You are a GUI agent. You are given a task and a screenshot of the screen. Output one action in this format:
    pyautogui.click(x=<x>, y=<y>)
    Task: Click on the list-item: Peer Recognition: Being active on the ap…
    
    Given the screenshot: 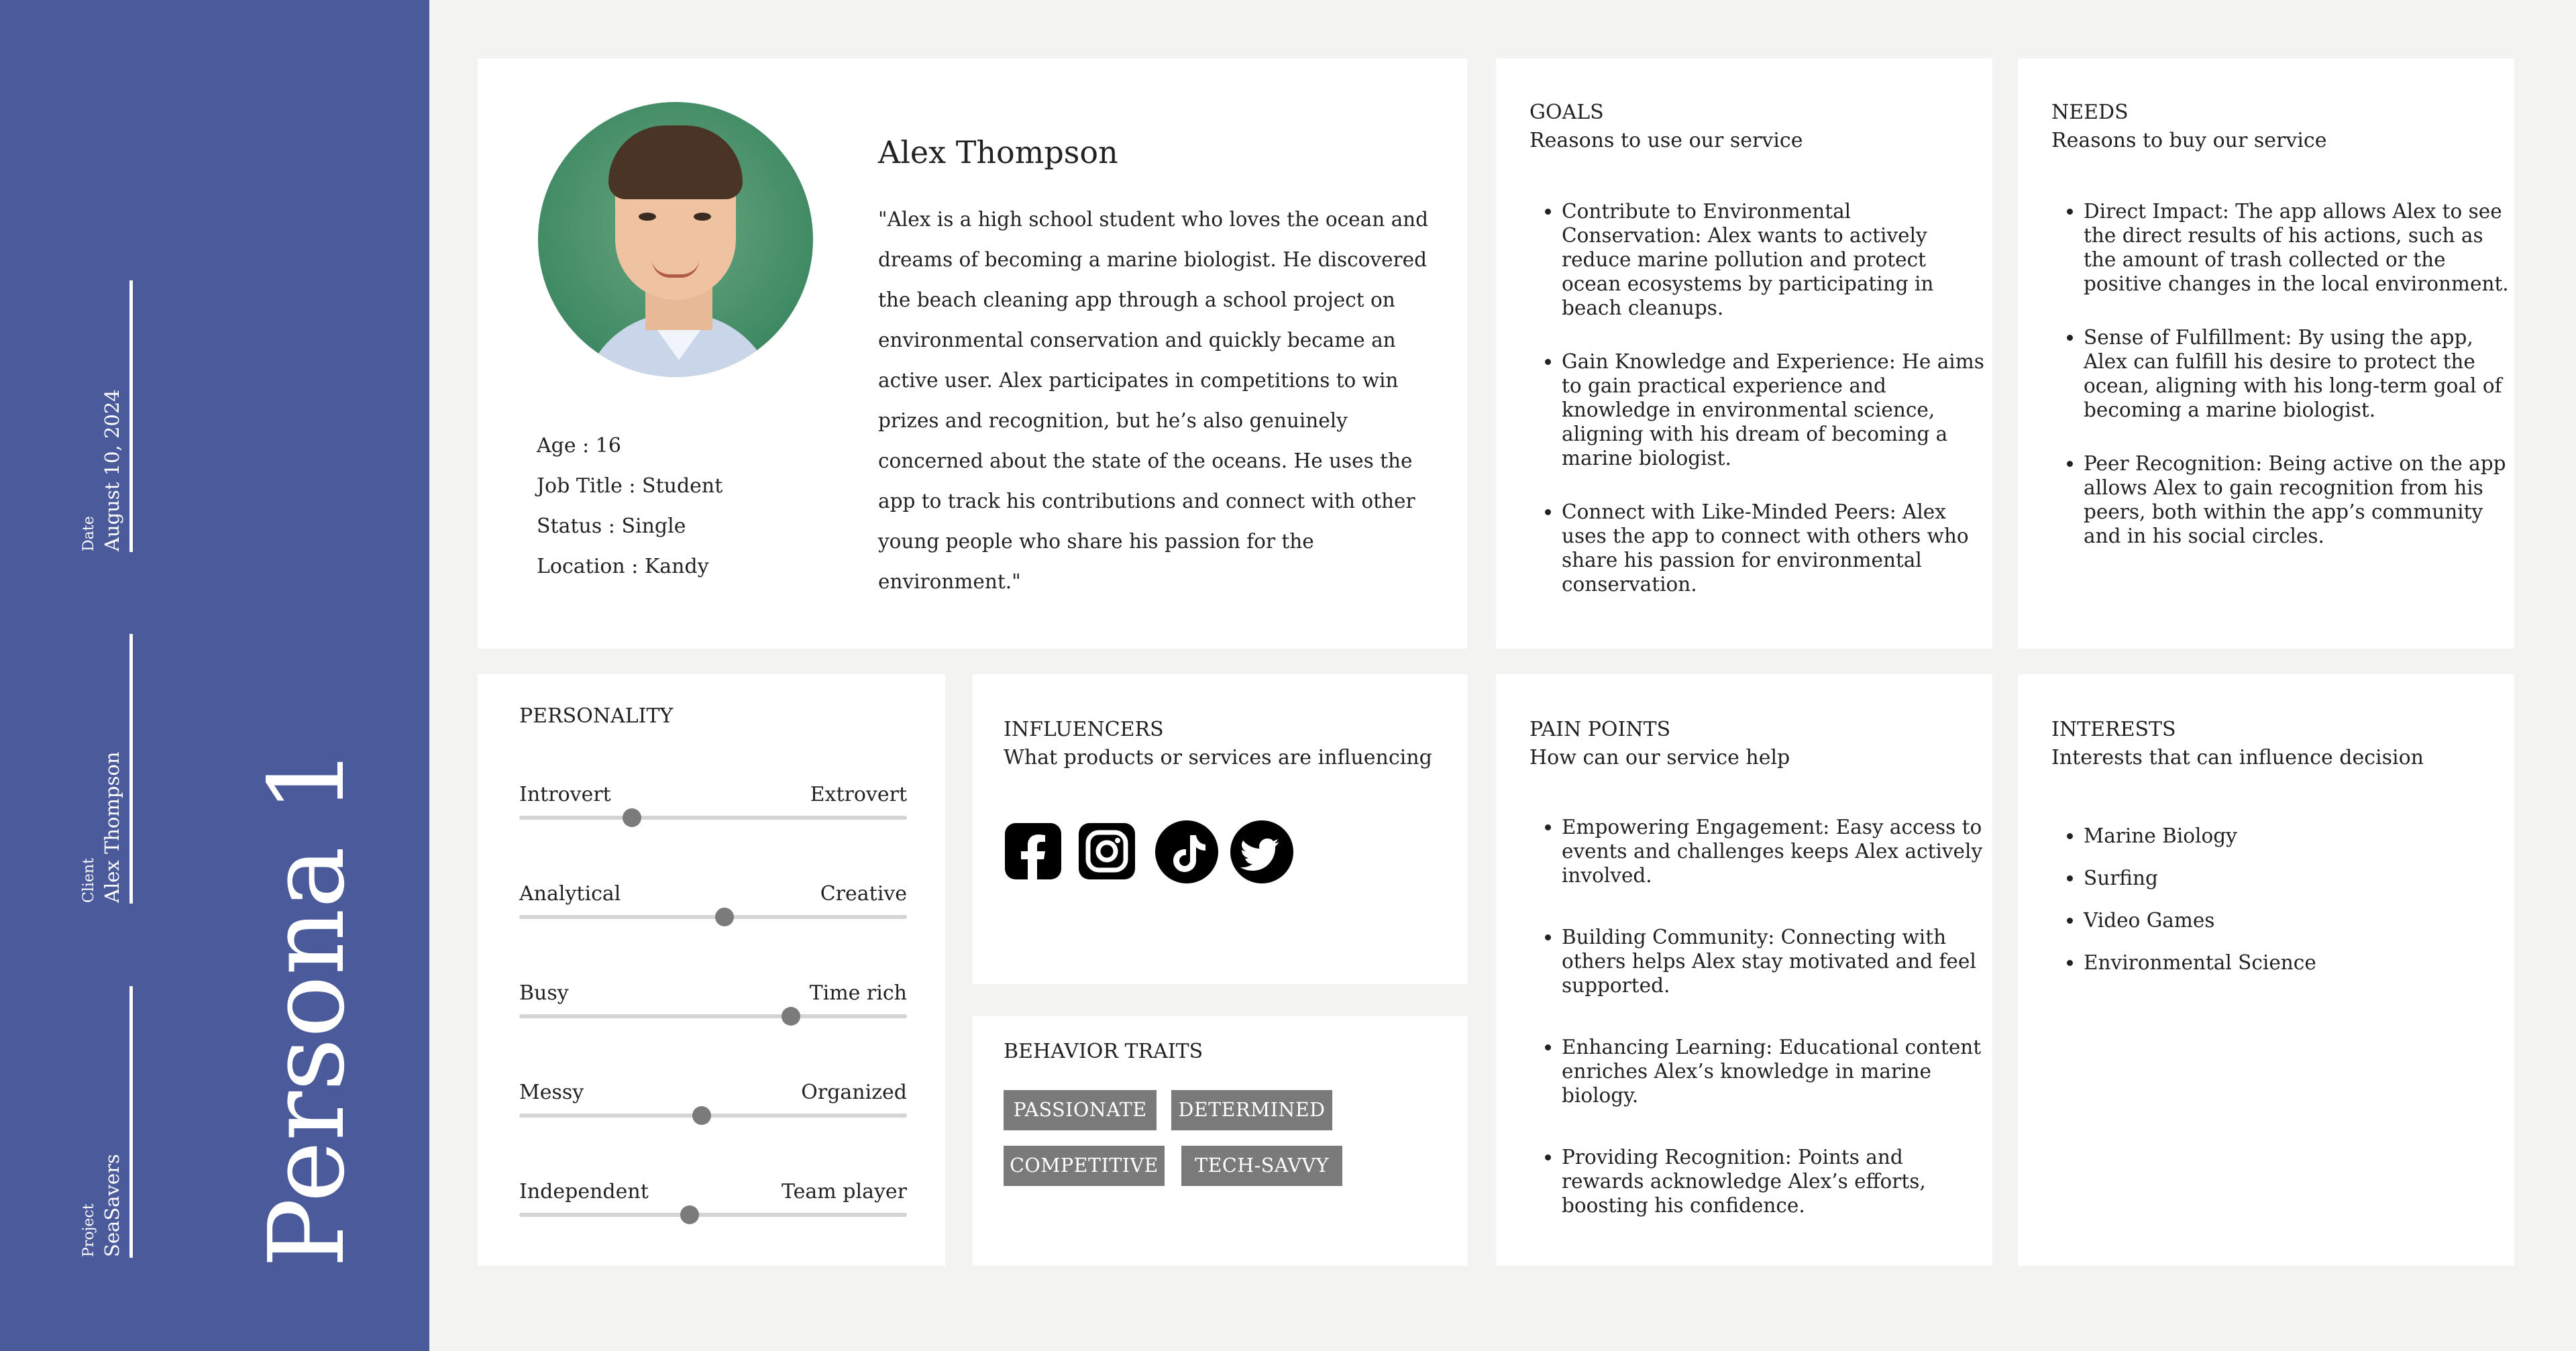 What is the action you would take?
    pyautogui.click(x=2298, y=499)
    